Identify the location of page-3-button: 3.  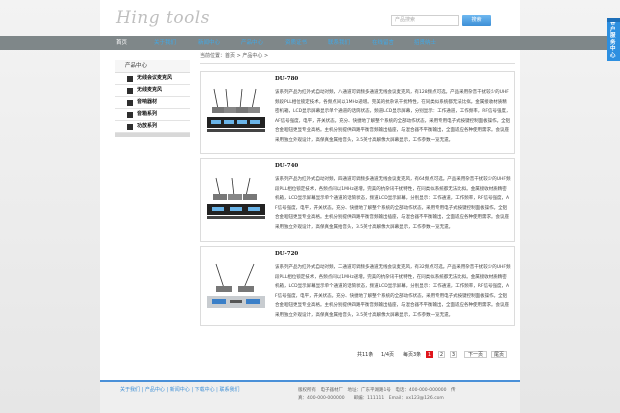
(453, 354).